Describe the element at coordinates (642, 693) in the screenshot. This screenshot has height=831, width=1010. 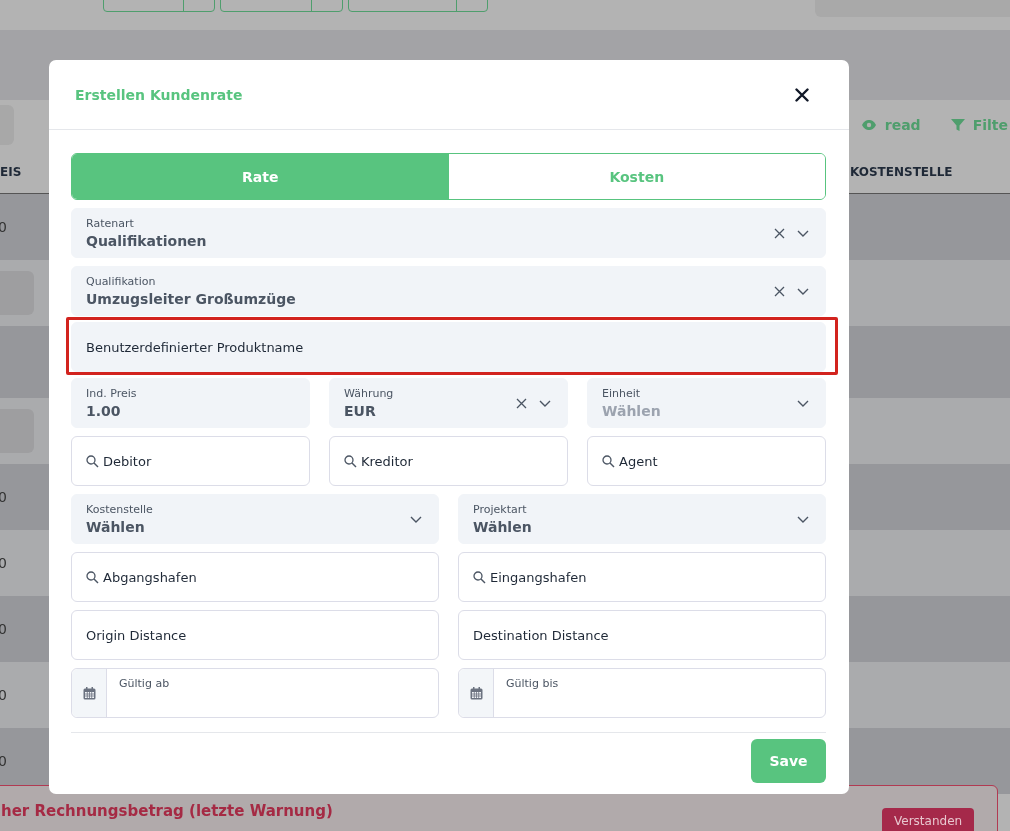
I see `date-field: Gültig bis` at that location.